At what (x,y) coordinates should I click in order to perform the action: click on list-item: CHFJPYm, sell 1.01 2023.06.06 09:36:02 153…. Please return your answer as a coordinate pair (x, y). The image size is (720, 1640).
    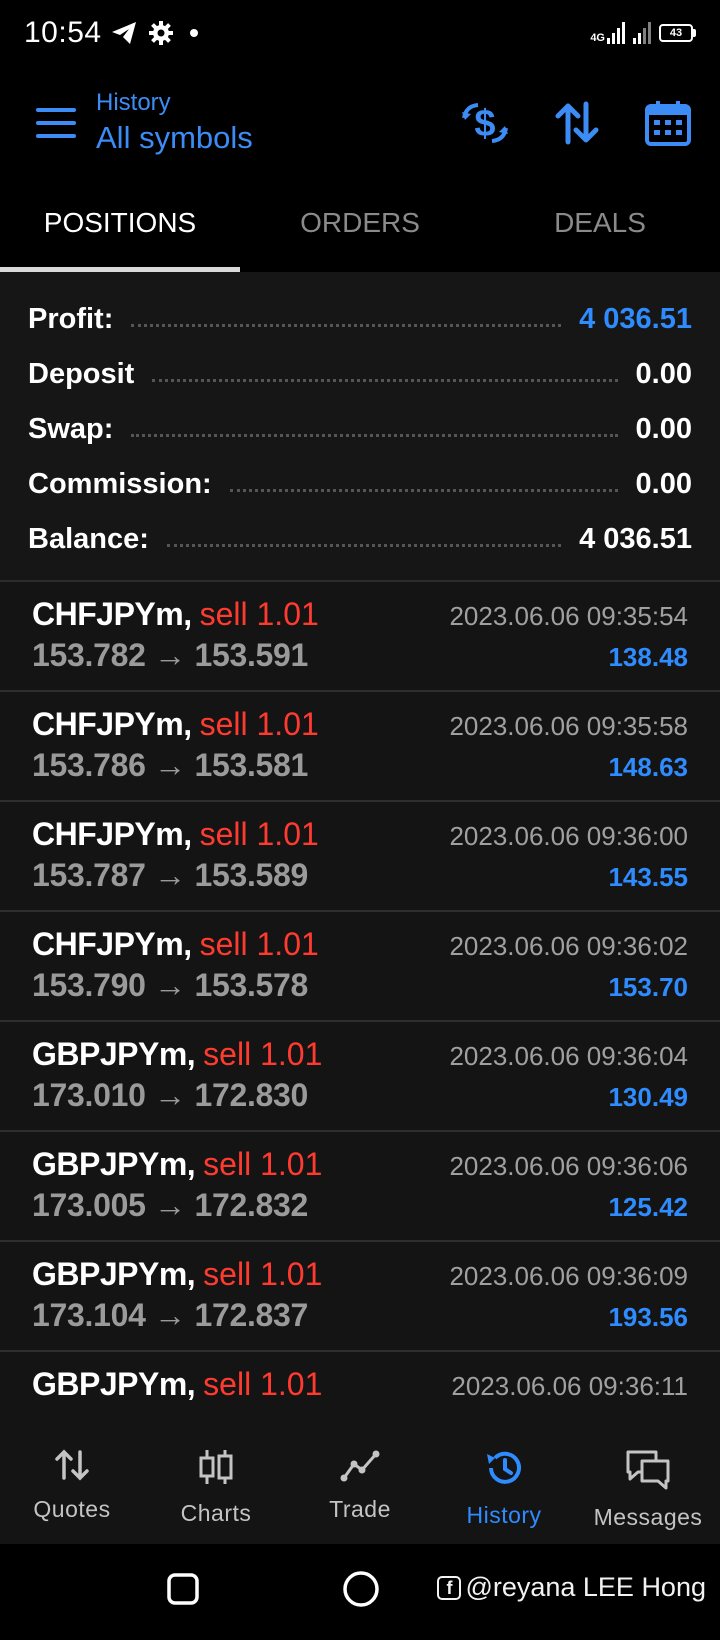
    Looking at the image, I should click on (360, 967).